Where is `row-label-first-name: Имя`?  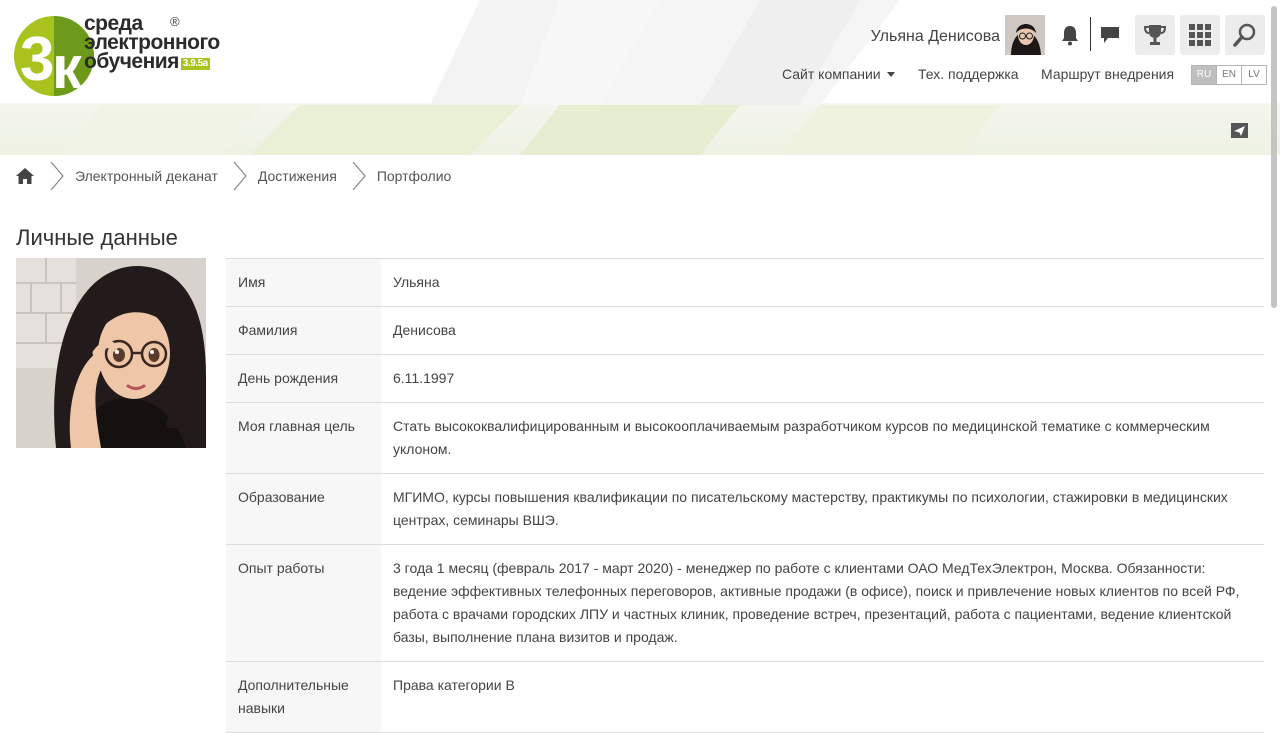 row-label-first-name: Имя is located at coordinates (303, 282).